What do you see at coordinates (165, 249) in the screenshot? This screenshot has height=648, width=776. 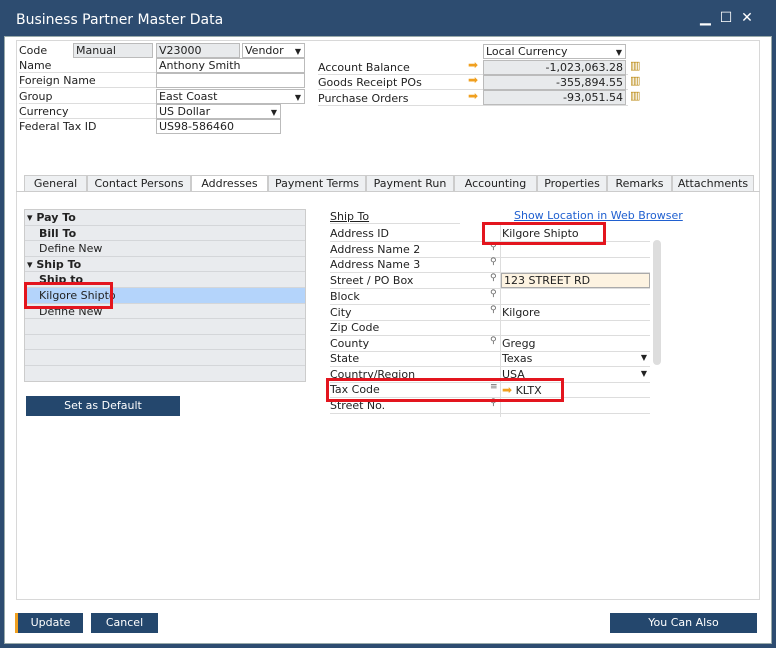 I see `list-item: Define New` at bounding box center [165, 249].